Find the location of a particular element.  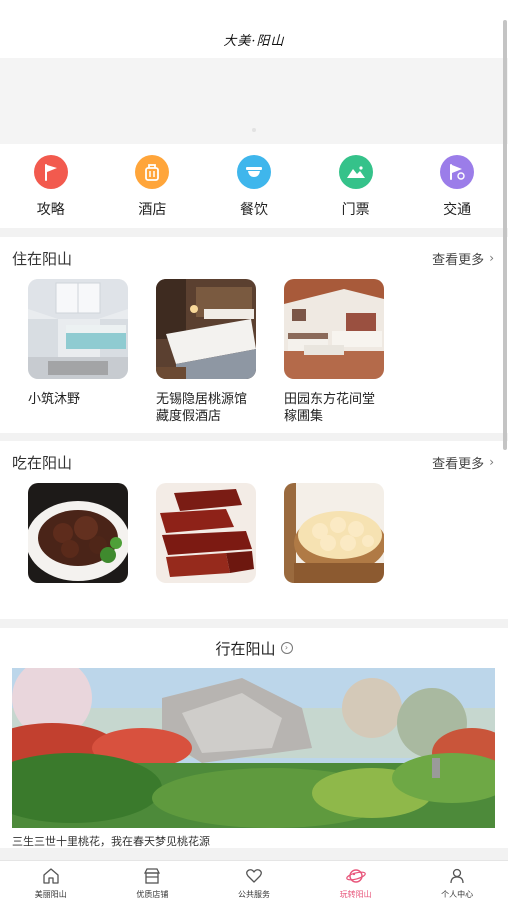

banner-carousel is located at coordinates (254, 101).